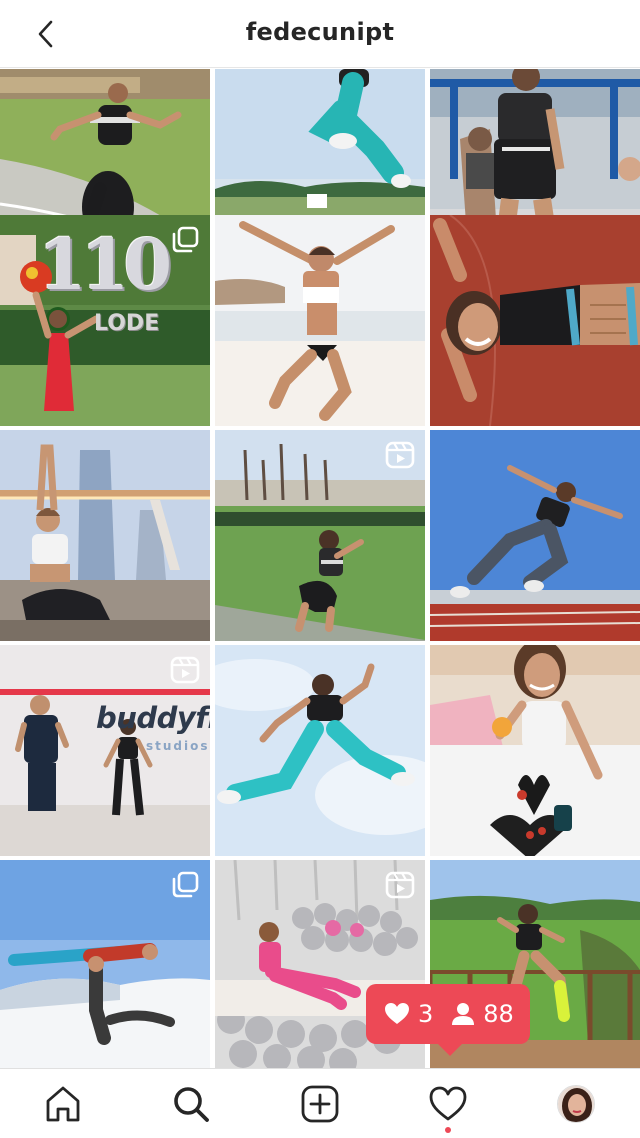  I want to click on top-bar: fedecunipt, so click(320, 34).